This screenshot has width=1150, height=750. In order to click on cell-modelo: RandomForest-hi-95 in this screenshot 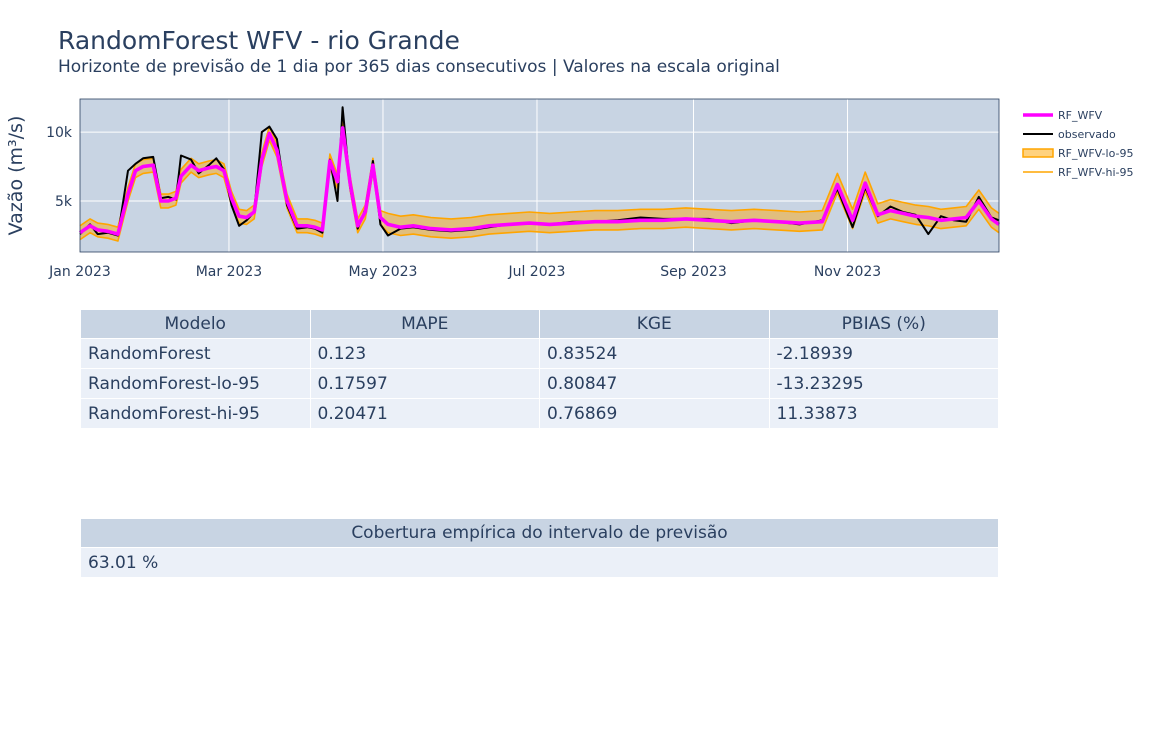, I will do `click(195, 413)`.